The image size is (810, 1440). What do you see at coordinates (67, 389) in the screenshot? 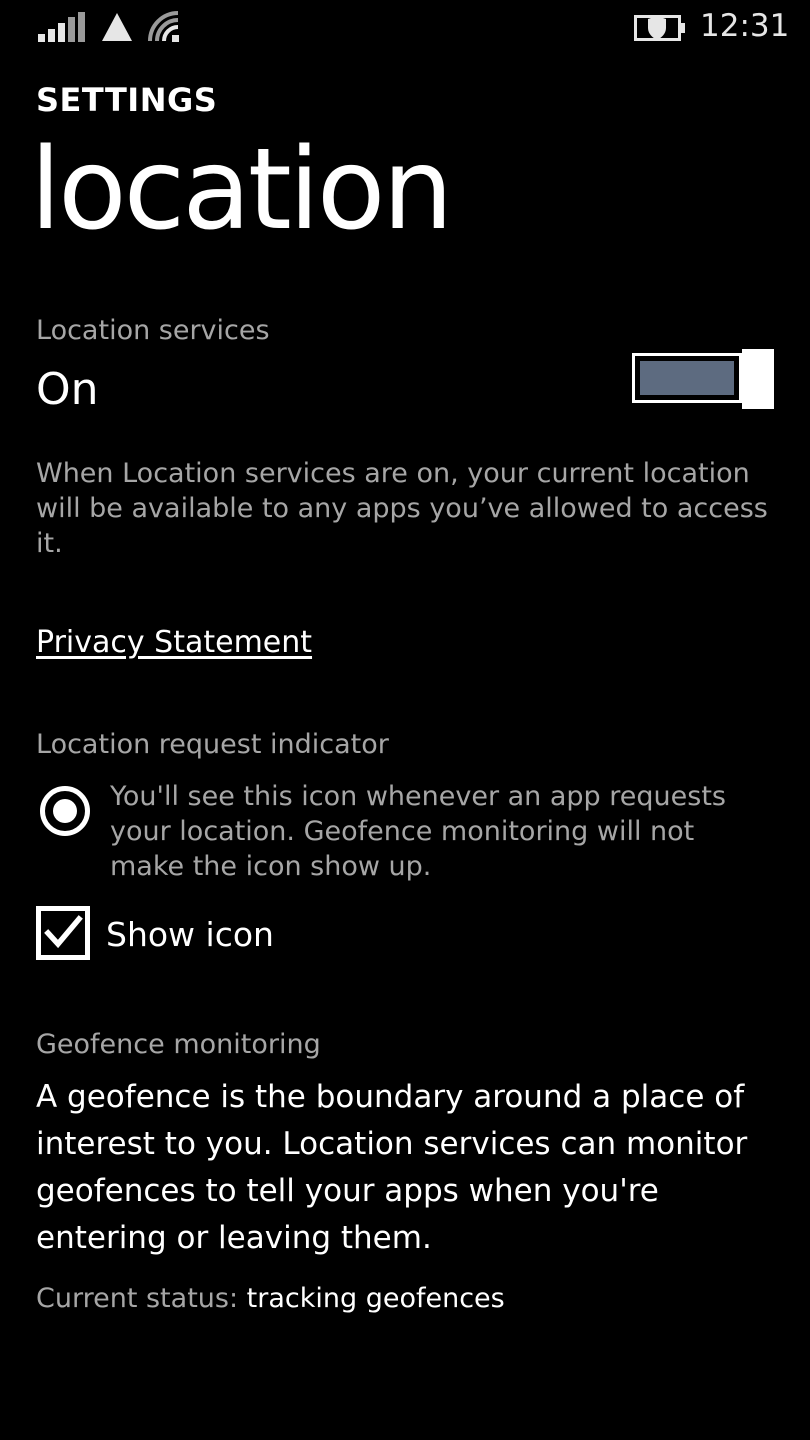
I see `location-services-state: On` at bounding box center [67, 389].